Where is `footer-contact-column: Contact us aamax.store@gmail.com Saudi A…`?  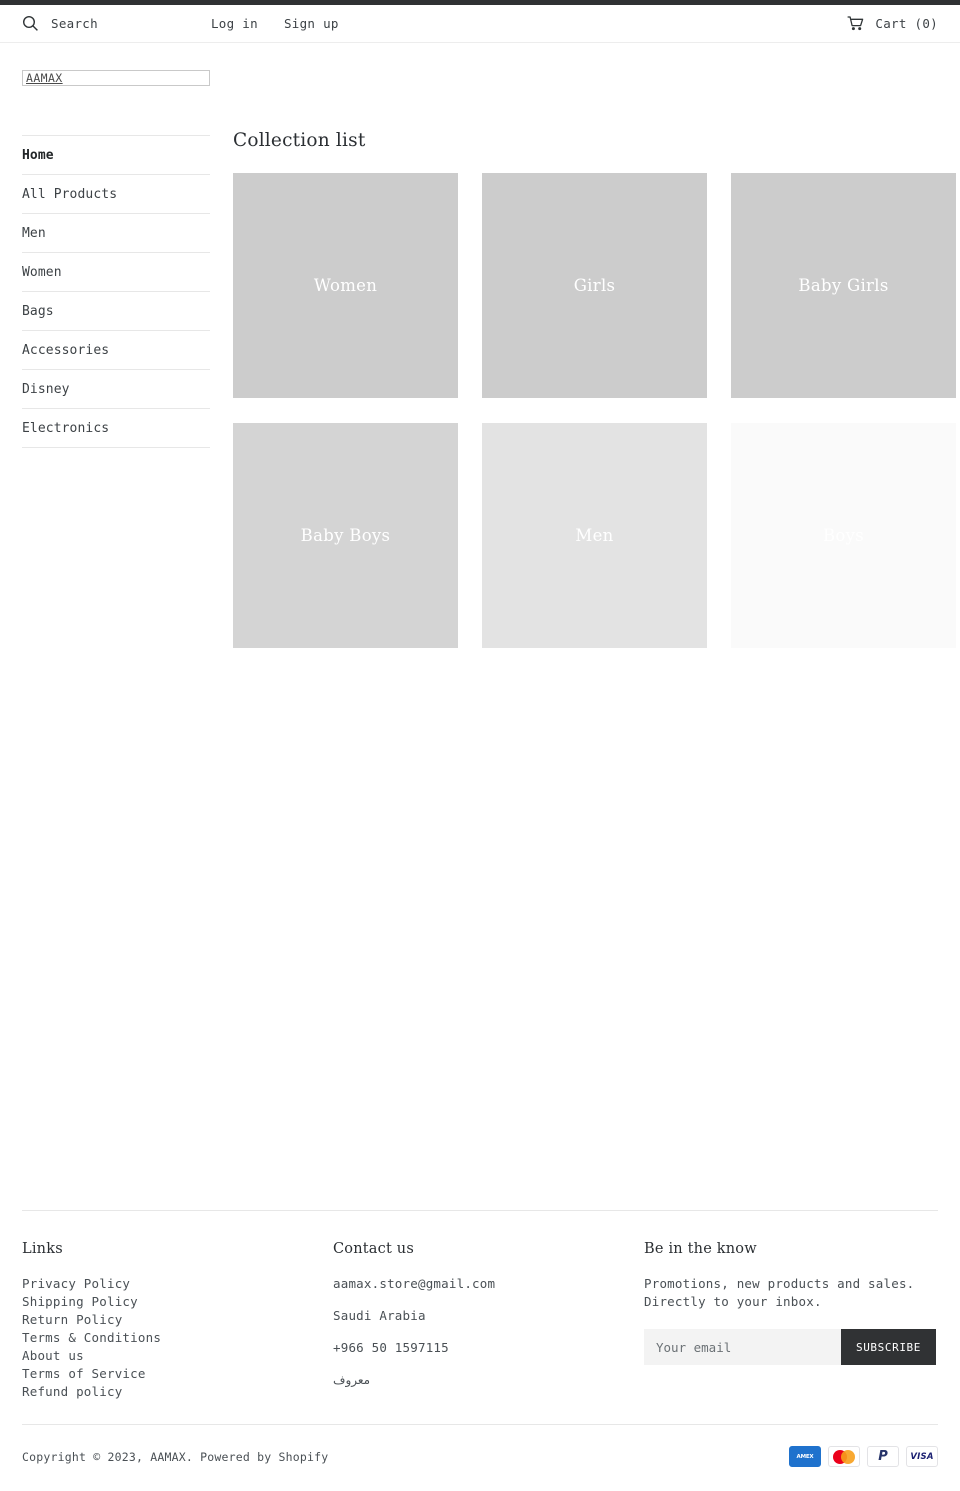
footer-contact-column: Contact us aamax.store@gmail.com Saudi A… is located at coordinates (488, 1321).